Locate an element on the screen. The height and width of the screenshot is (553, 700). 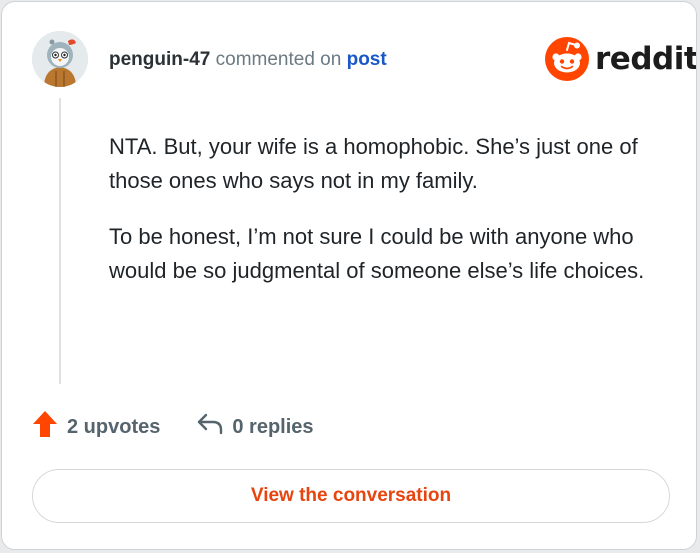
view-conversation-button: View the conversation is located at coordinates (351, 496).